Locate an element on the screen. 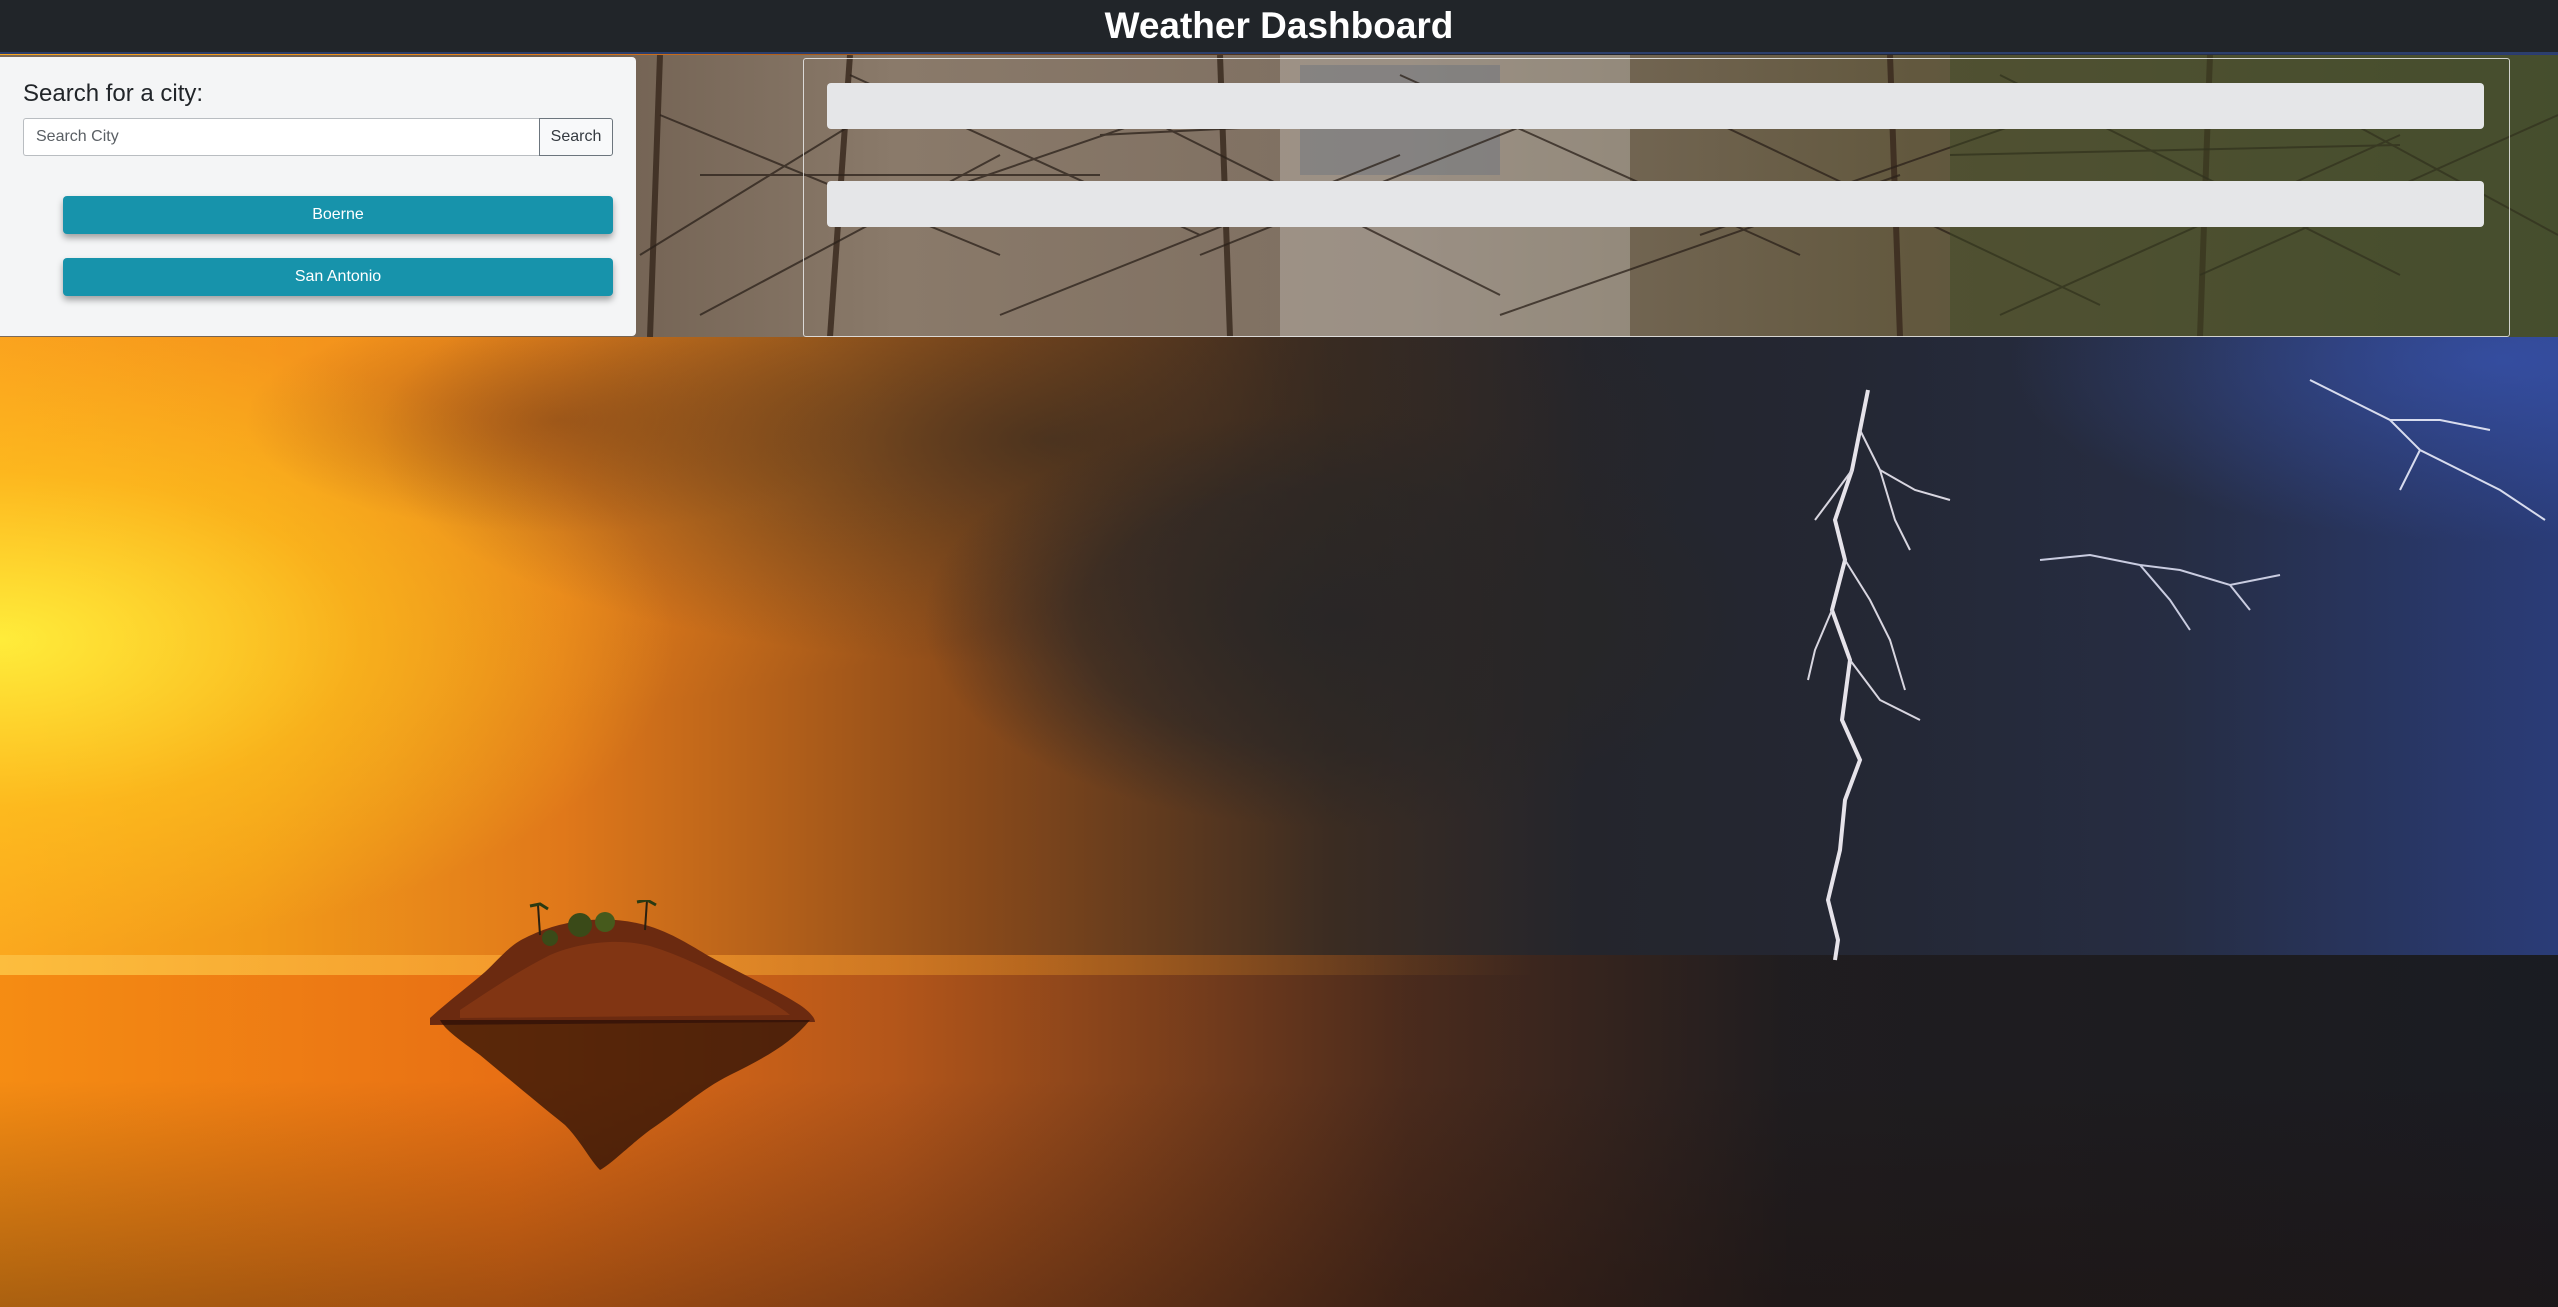 The image size is (2558, 1307). search-button: Search is located at coordinates (576, 137).